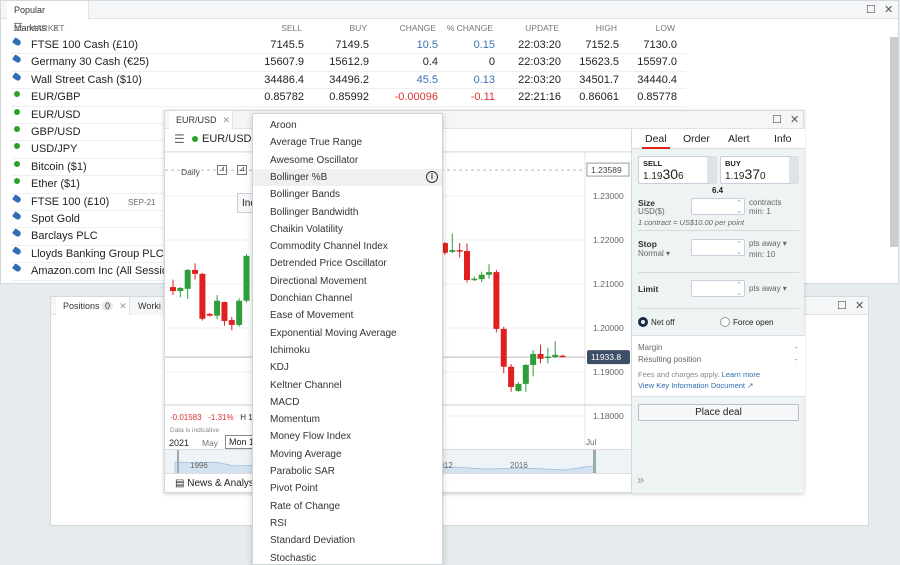  What do you see at coordinates (542, 28) in the screenshot?
I see `column-header: UPDATE` at bounding box center [542, 28].